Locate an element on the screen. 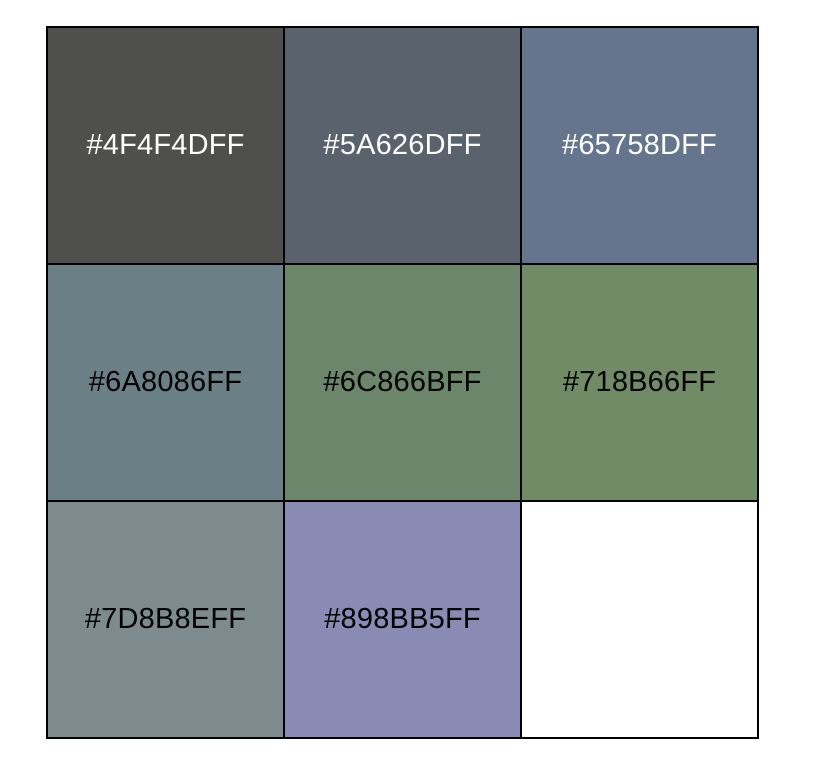  color-swatch: #5A626DFF is located at coordinates (402, 145).